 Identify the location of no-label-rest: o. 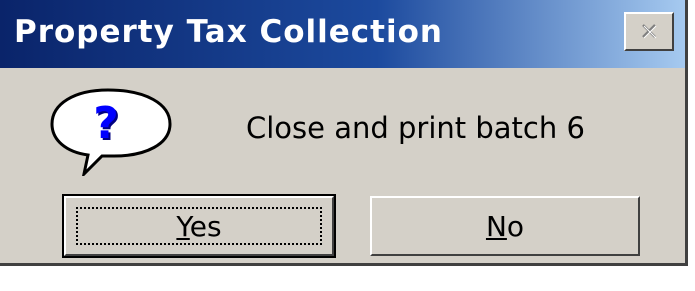
(515, 226).